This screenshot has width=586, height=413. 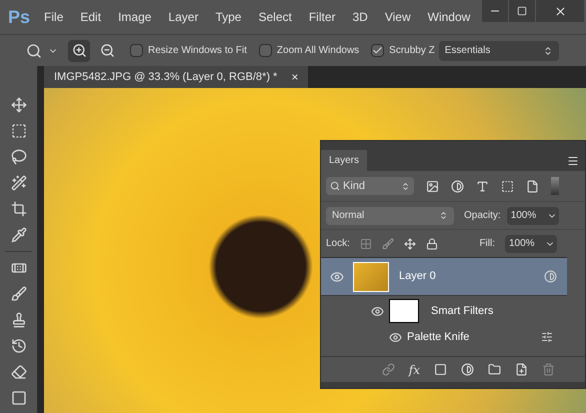 I want to click on marquee-tool-icon, so click(x=18, y=131).